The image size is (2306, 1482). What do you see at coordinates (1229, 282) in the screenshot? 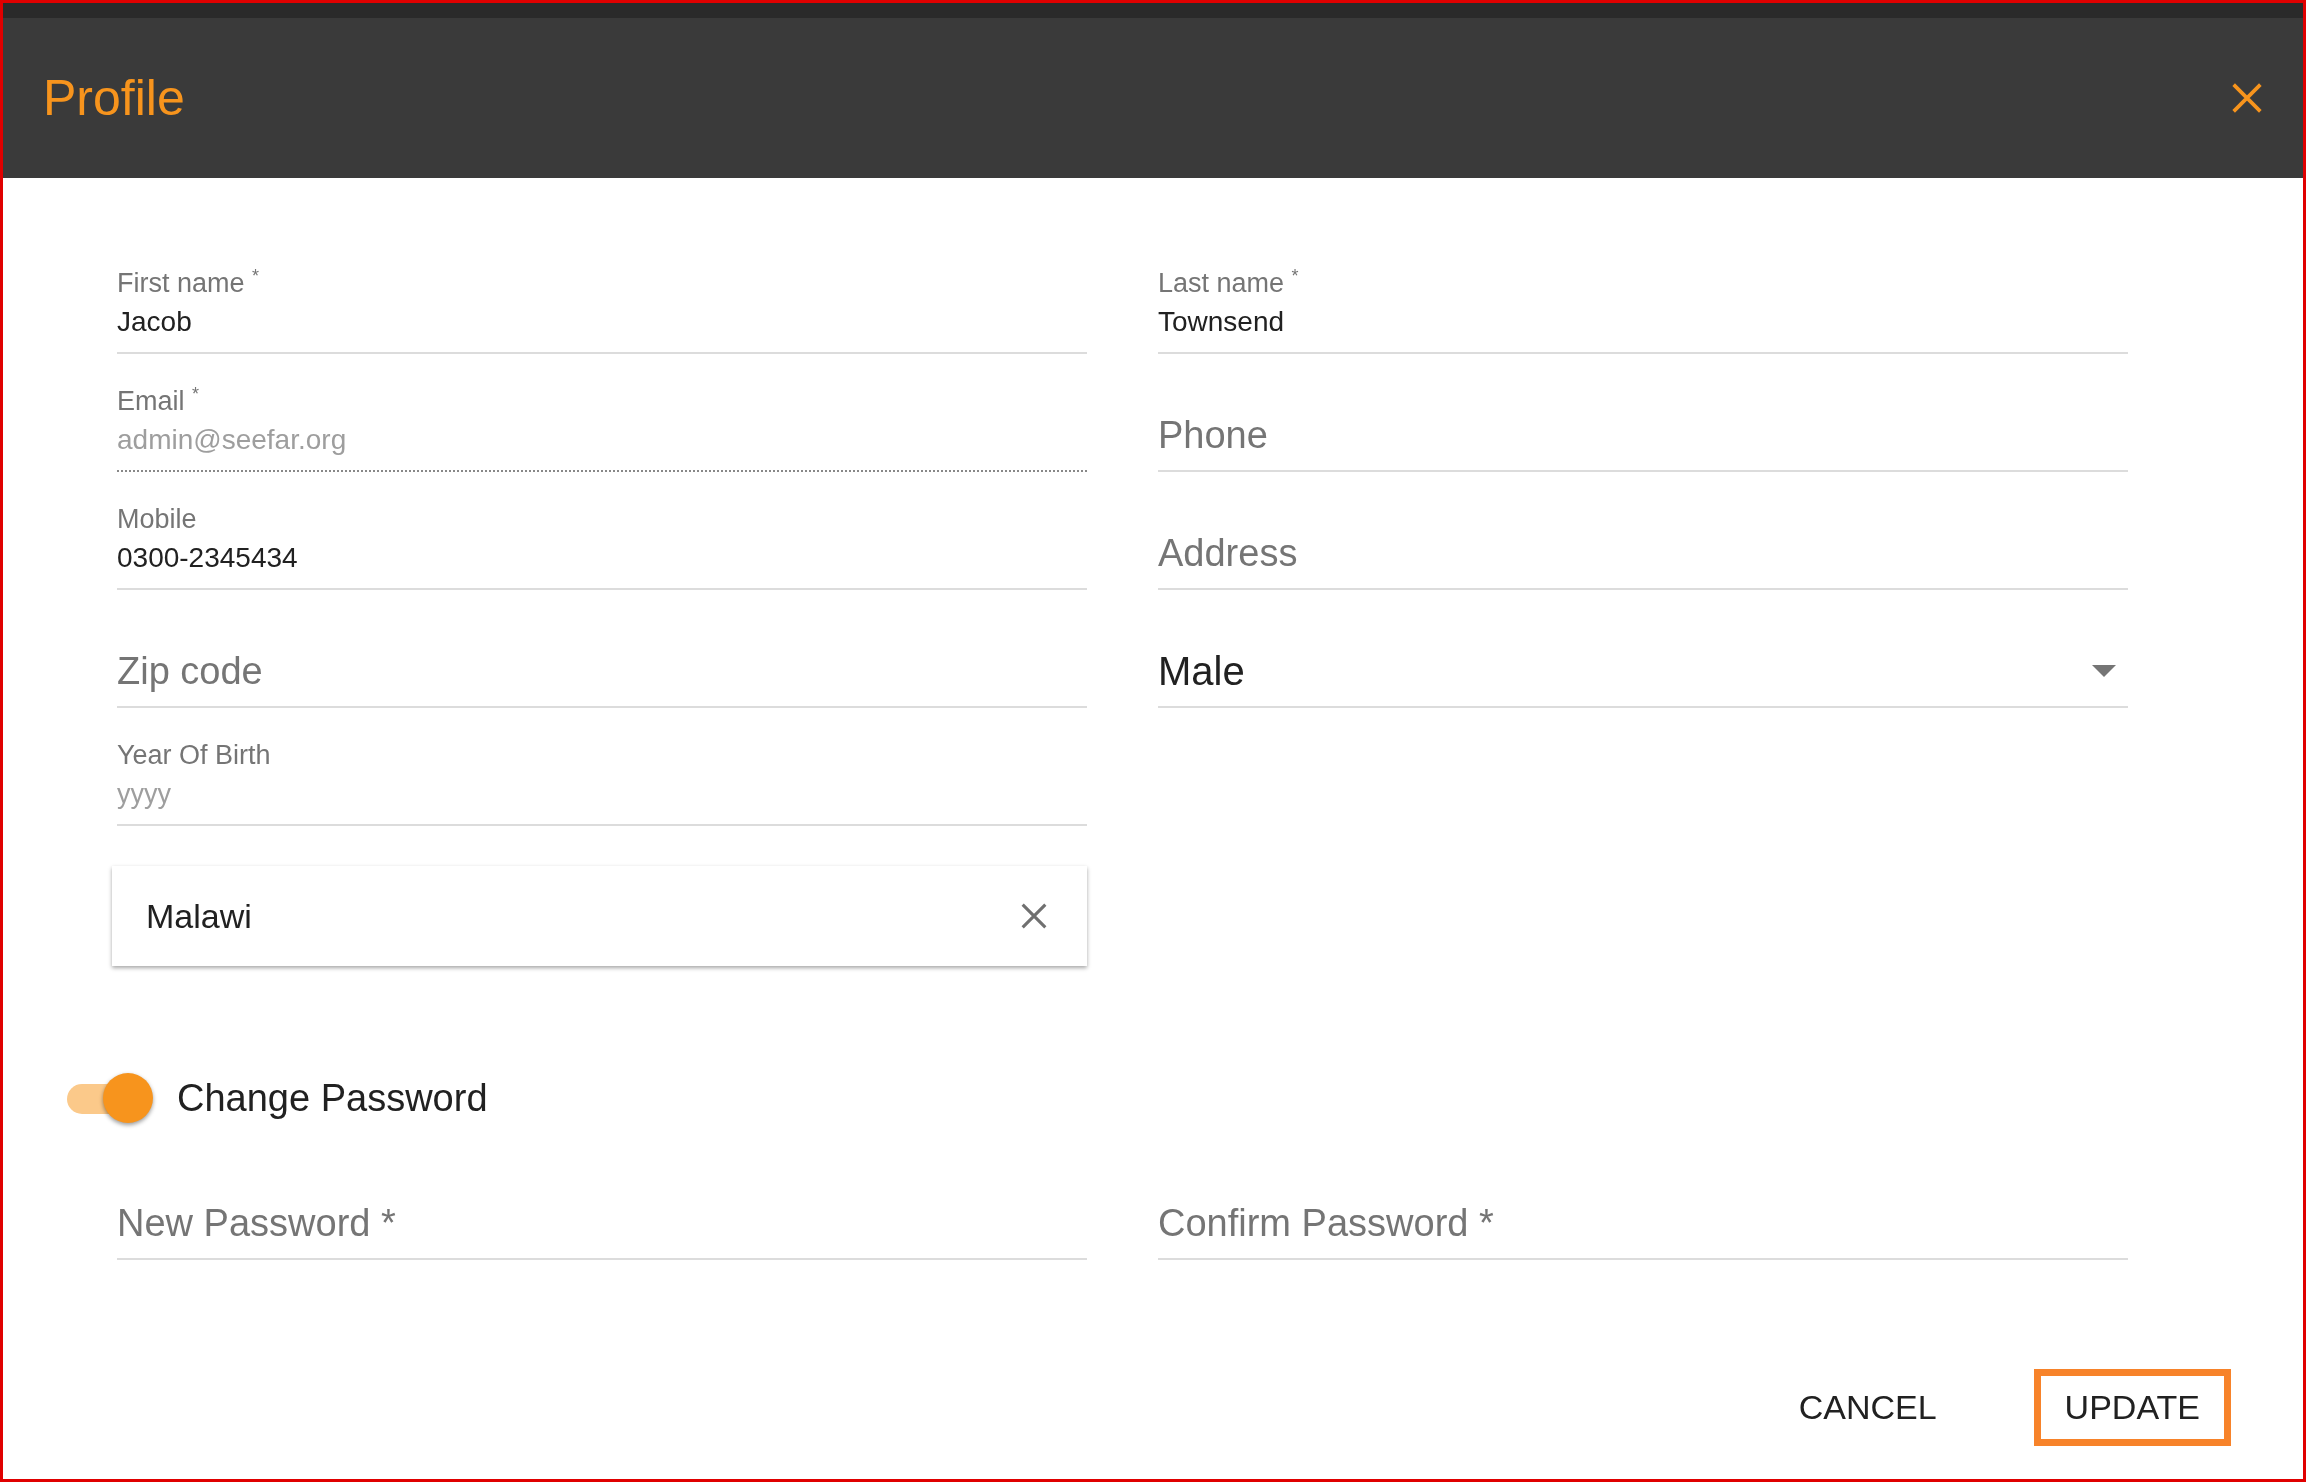
I see `field-label: Last name $^{*}$` at bounding box center [1229, 282].